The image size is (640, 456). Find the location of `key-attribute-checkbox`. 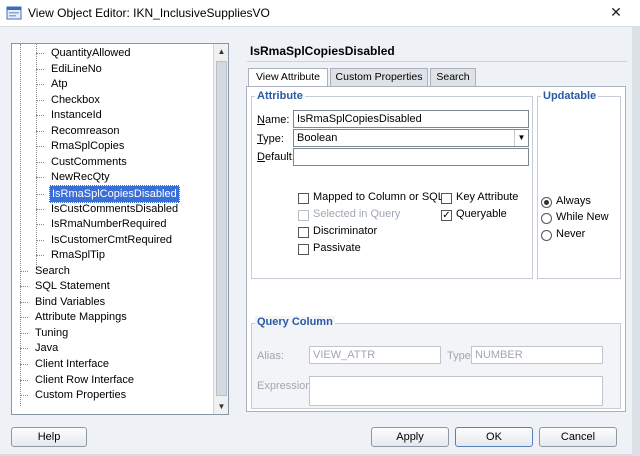

key-attribute-checkbox is located at coordinates (446, 198).